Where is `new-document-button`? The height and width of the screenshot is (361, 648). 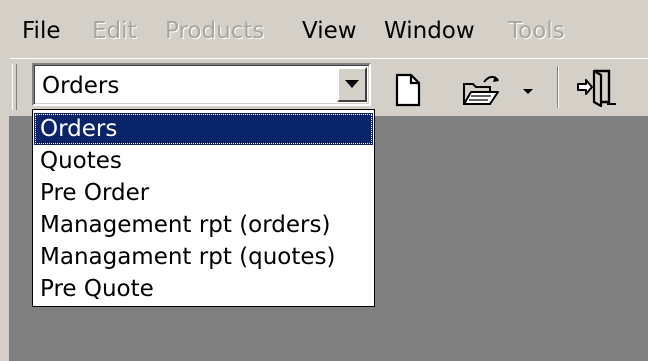 new-document-button is located at coordinates (408, 90).